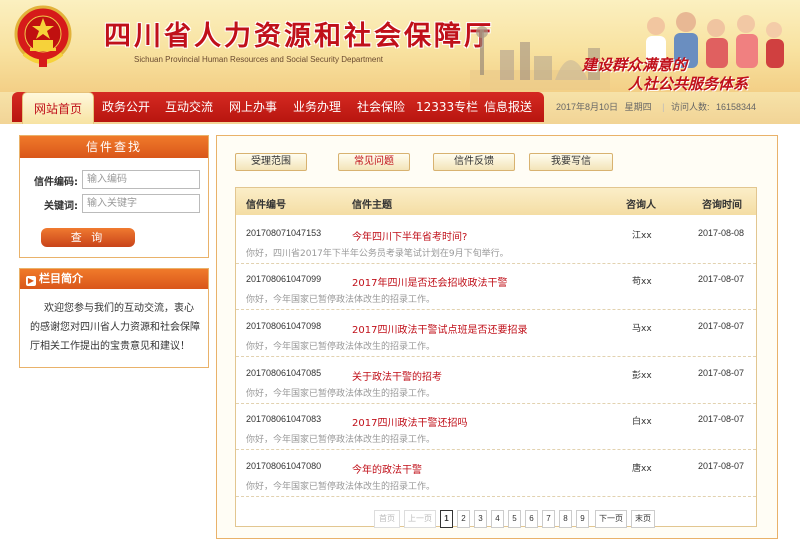 Image resolution: width=800 pixels, height=547 pixels. What do you see at coordinates (141, 179) in the screenshot?
I see `code-input: 输入编码` at bounding box center [141, 179].